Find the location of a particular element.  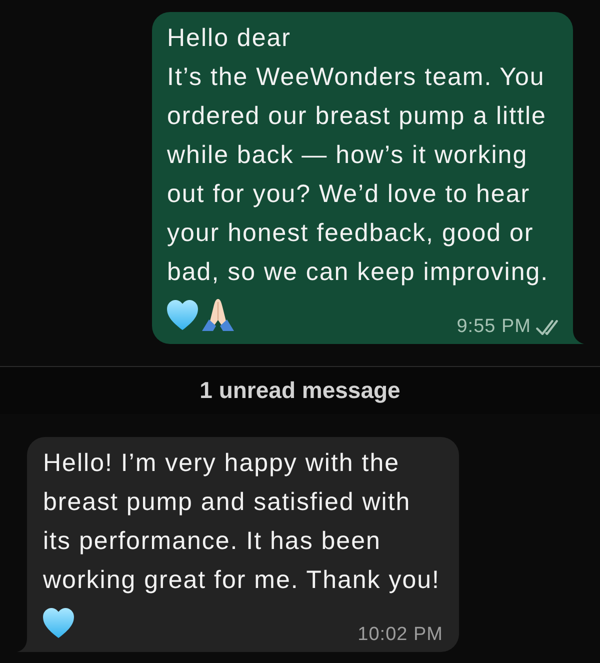

praying-hands-icon is located at coordinates (218, 315).